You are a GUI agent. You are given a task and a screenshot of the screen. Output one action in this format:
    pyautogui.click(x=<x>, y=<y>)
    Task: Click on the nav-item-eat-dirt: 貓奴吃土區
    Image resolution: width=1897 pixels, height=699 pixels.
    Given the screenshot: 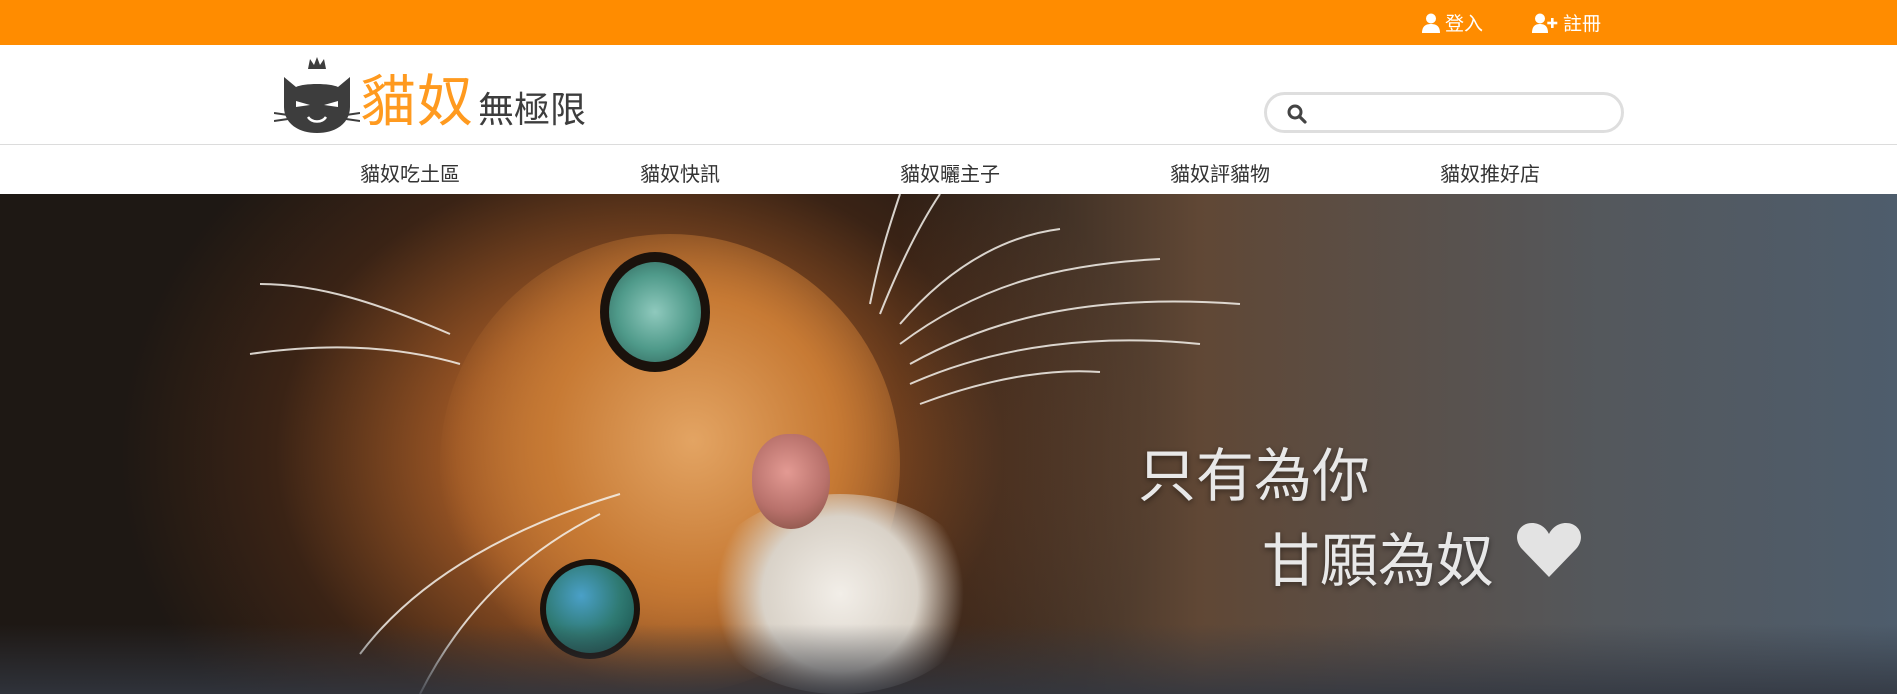 What is the action you would take?
    pyautogui.click(x=410, y=172)
    